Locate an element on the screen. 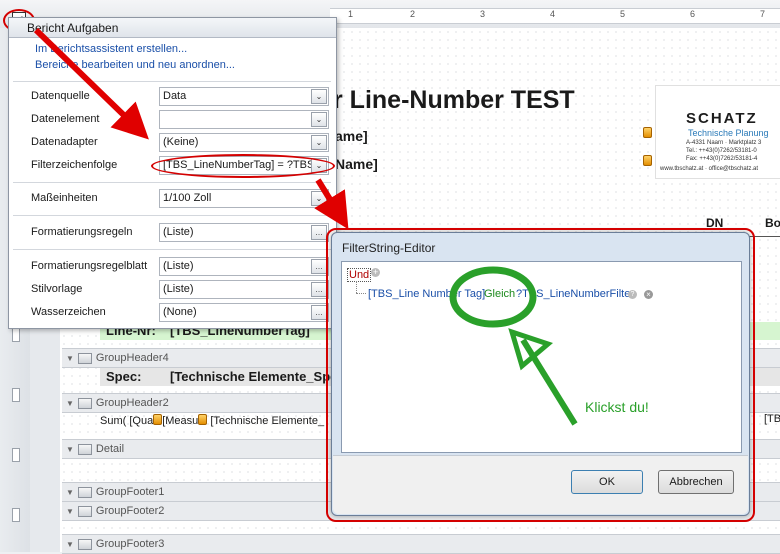 This screenshot has height=554, width=780. click-annotation: Klickst du! is located at coordinates (617, 407).